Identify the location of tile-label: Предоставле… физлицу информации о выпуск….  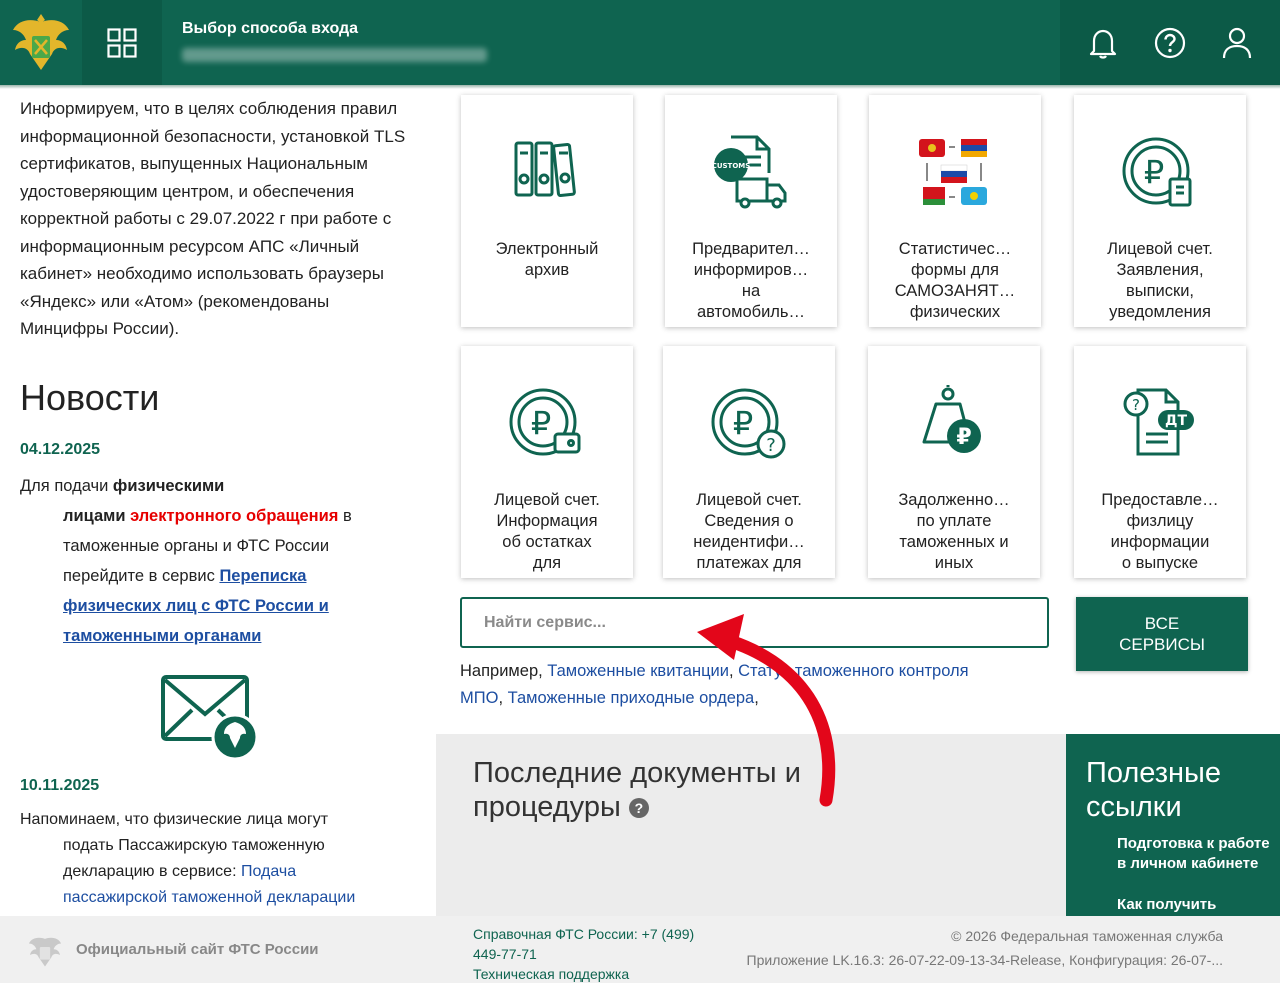
(1160, 532).